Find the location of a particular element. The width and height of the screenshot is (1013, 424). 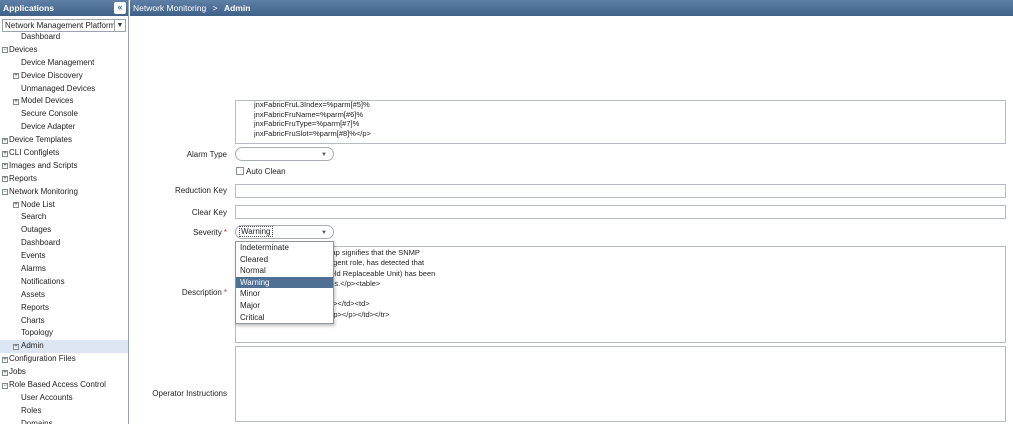

description-line: rap signifies that the SNMP is located at coordinates (374, 252).